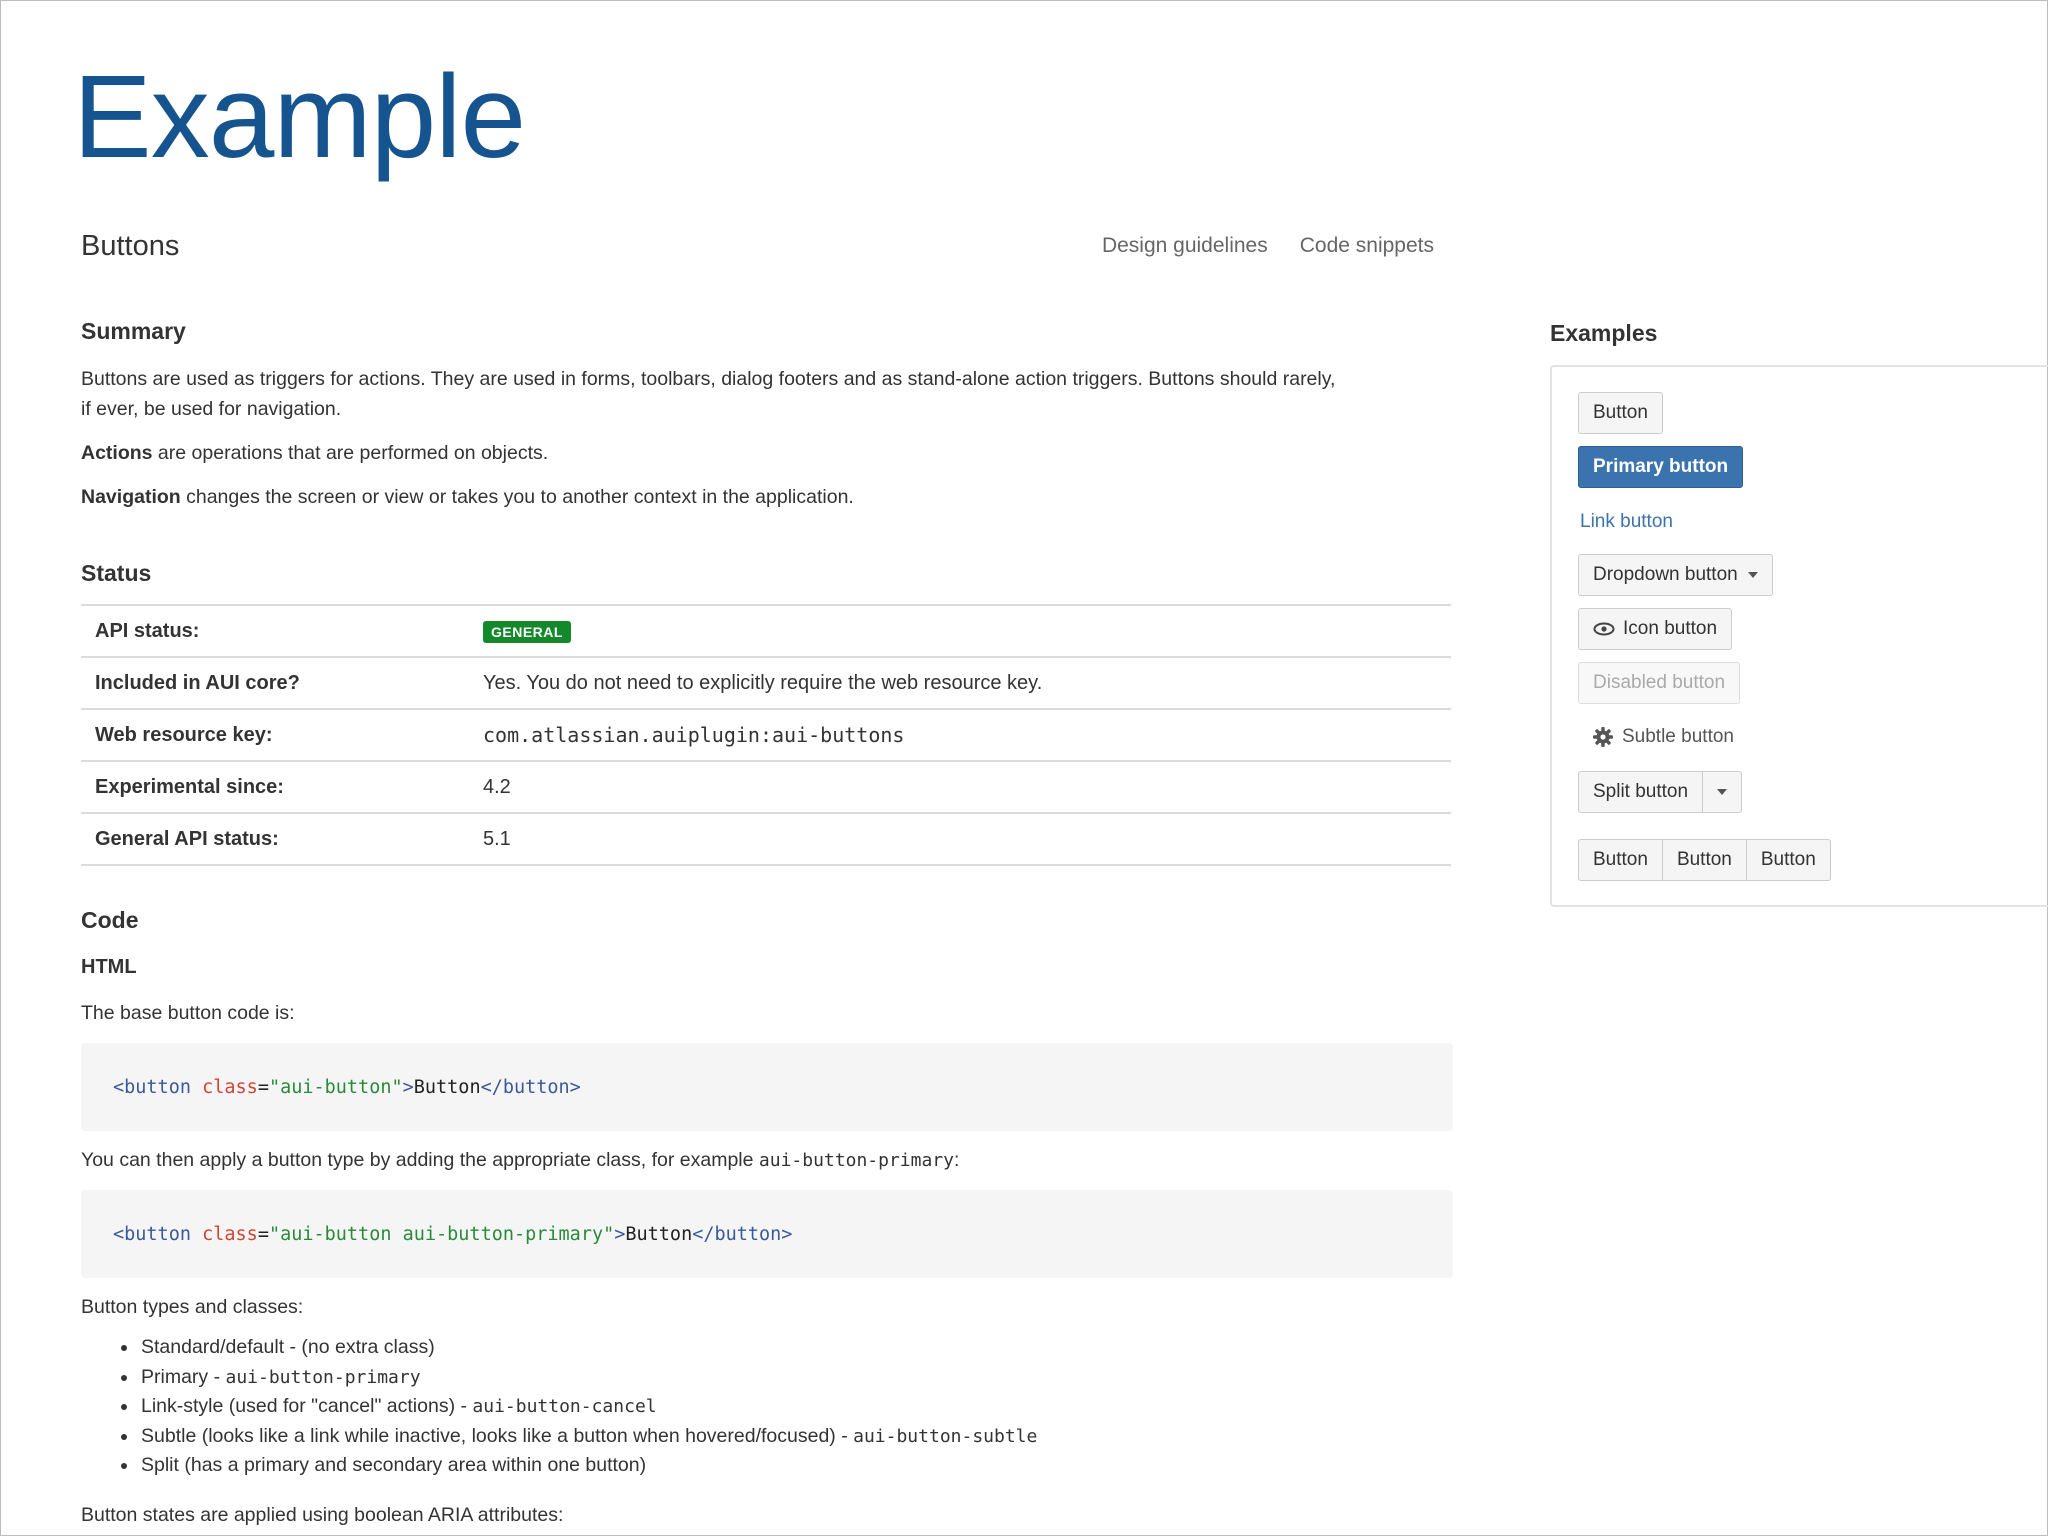 The width and height of the screenshot is (2048, 1536). I want to click on group-button-2: Button, so click(1704, 860).